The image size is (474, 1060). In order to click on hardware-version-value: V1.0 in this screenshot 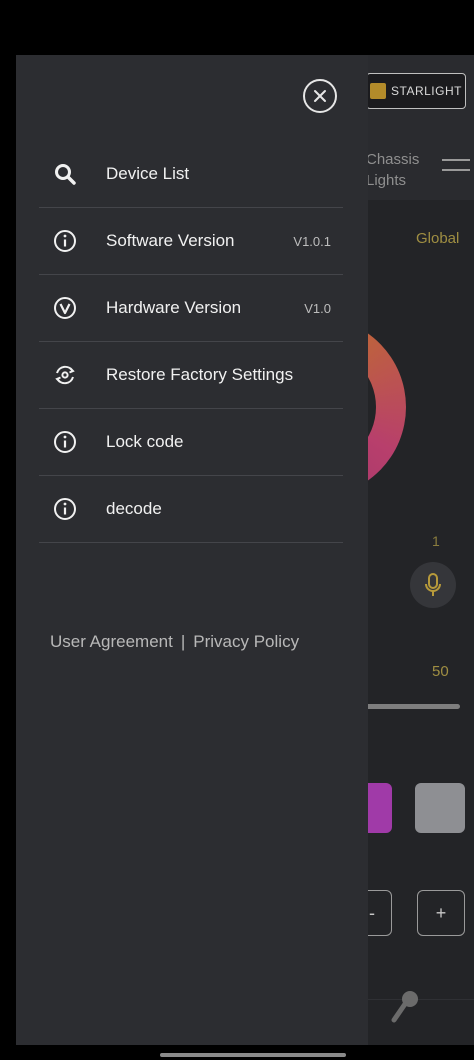, I will do `click(317, 308)`.